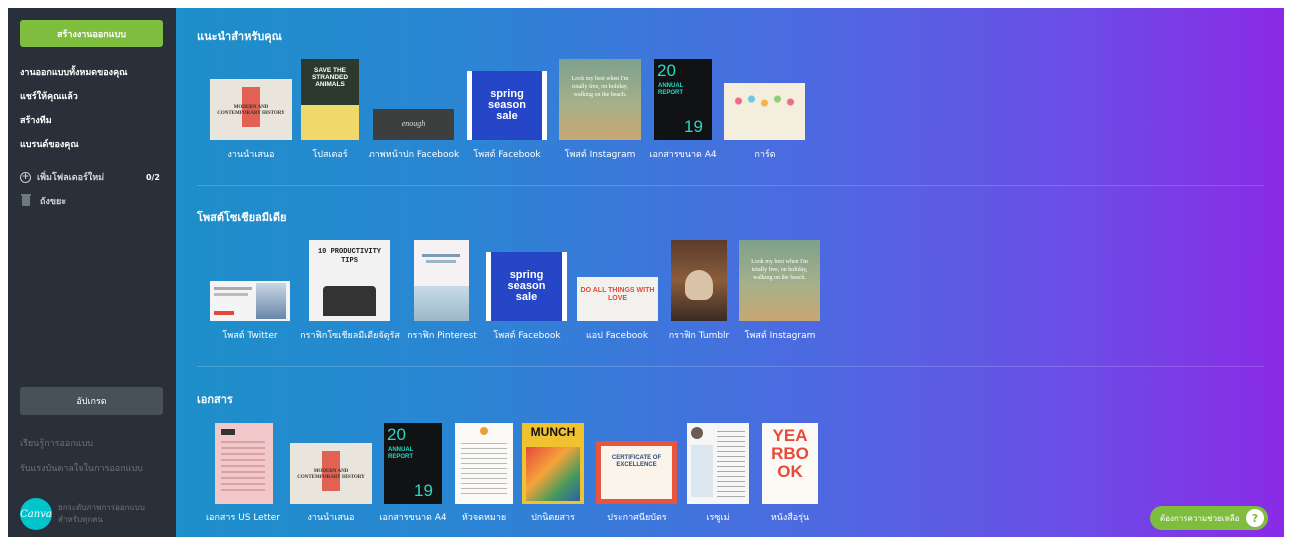 Image resolution: width=1292 pixels, height=537 pixels. What do you see at coordinates (790, 517) in the screenshot?
I see `caption-yearbook: หนังสือรุ่น` at bounding box center [790, 517].